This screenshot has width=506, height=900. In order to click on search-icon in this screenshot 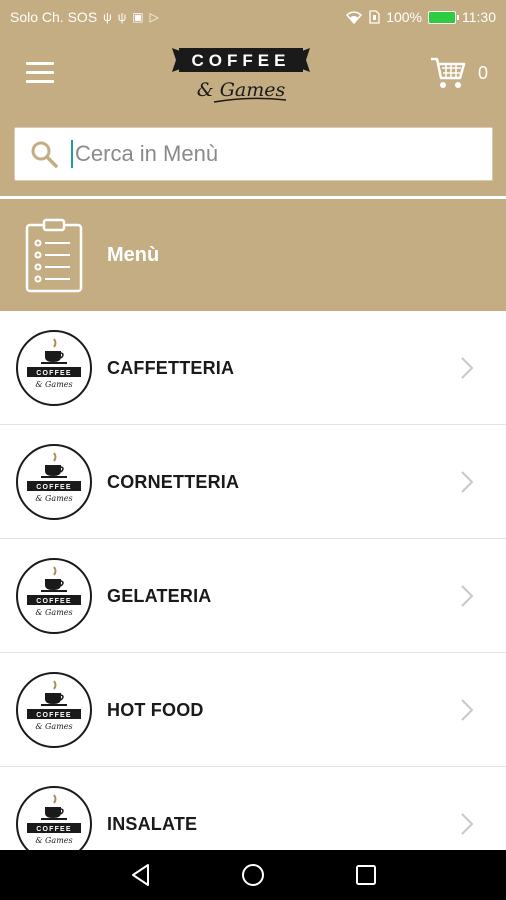, I will do `click(44, 154)`.